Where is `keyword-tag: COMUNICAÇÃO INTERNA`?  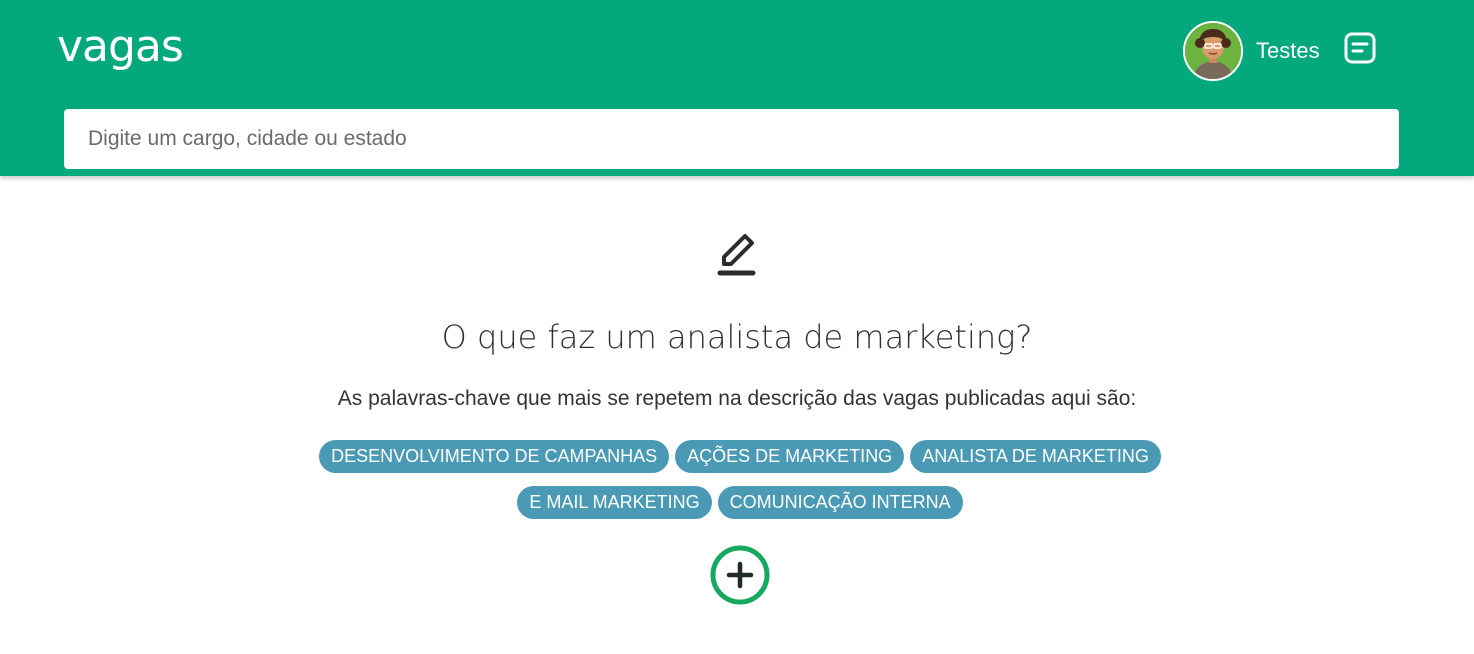
keyword-tag: COMUNICAÇÃO INTERNA is located at coordinates (840, 502).